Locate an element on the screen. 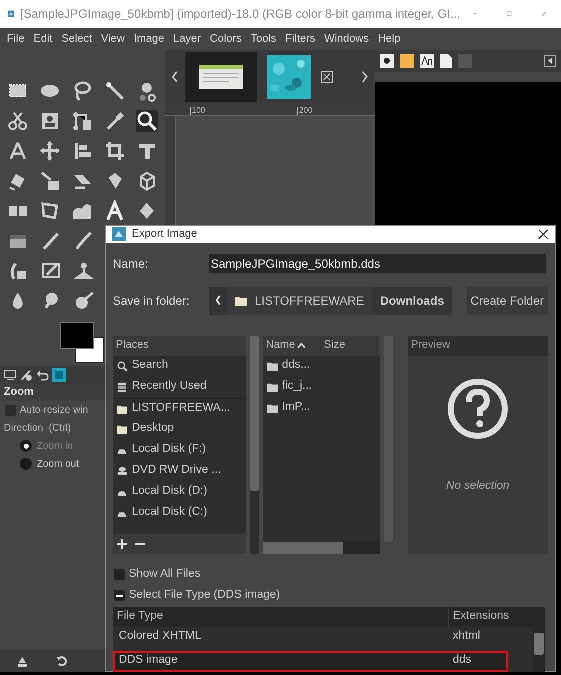  place-item: Recently Used is located at coordinates (179, 387).